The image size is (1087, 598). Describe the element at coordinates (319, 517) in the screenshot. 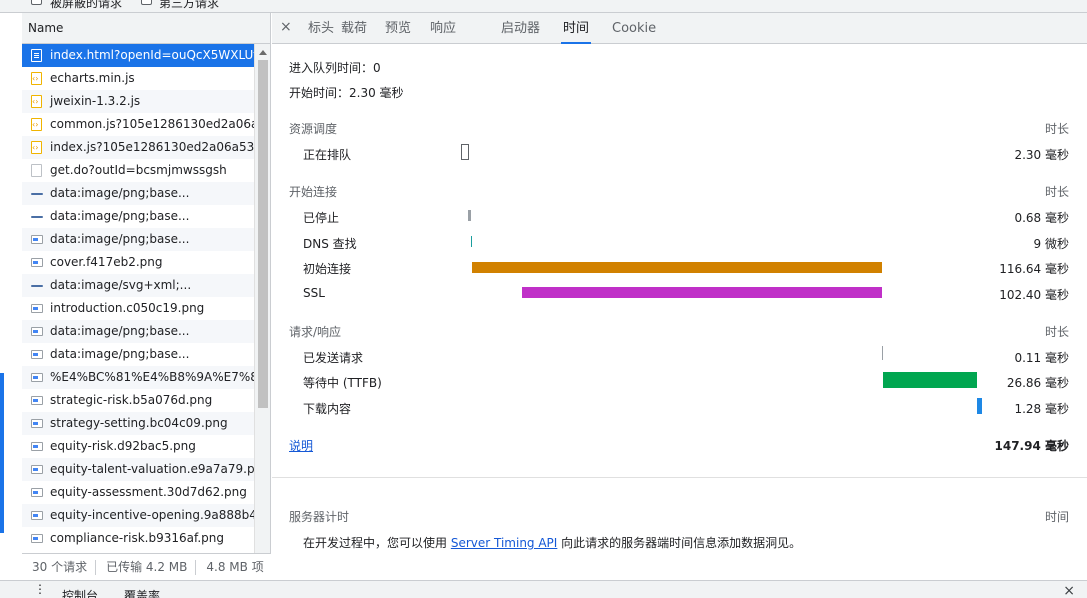

I see `server-timing-title: 服务器计时` at that location.